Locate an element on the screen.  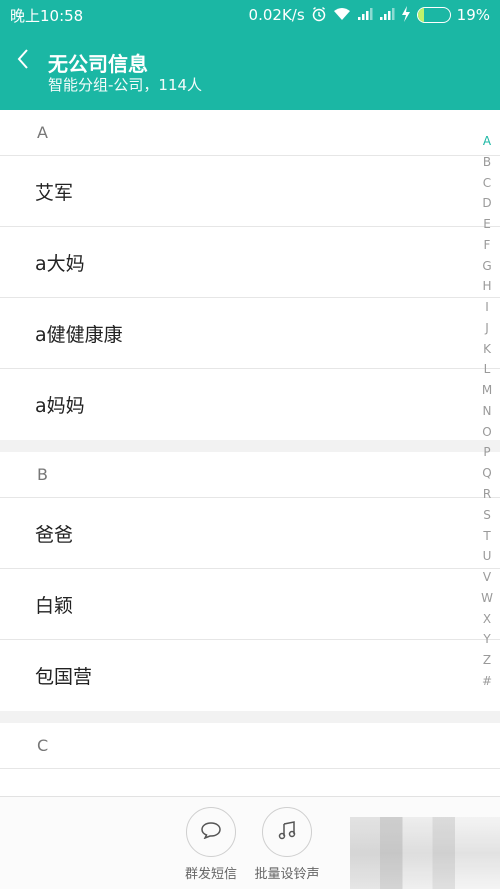
network-speed: 0.02K/s is located at coordinates (276, 15).